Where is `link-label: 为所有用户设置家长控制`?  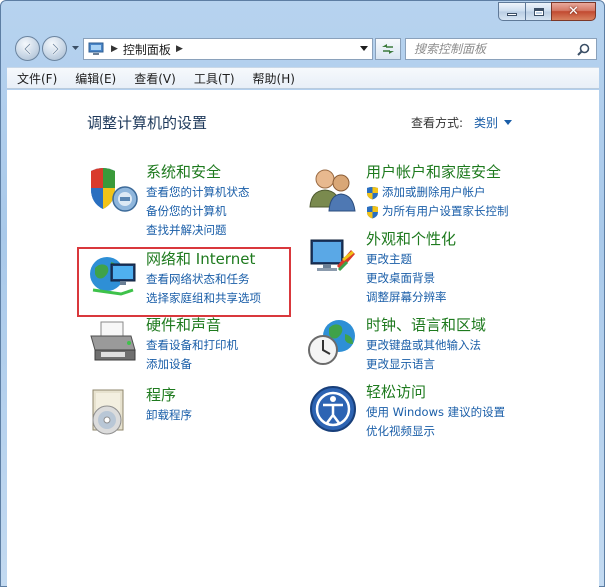 link-label: 为所有用户设置家长控制 is located at coordinates (445, 211).